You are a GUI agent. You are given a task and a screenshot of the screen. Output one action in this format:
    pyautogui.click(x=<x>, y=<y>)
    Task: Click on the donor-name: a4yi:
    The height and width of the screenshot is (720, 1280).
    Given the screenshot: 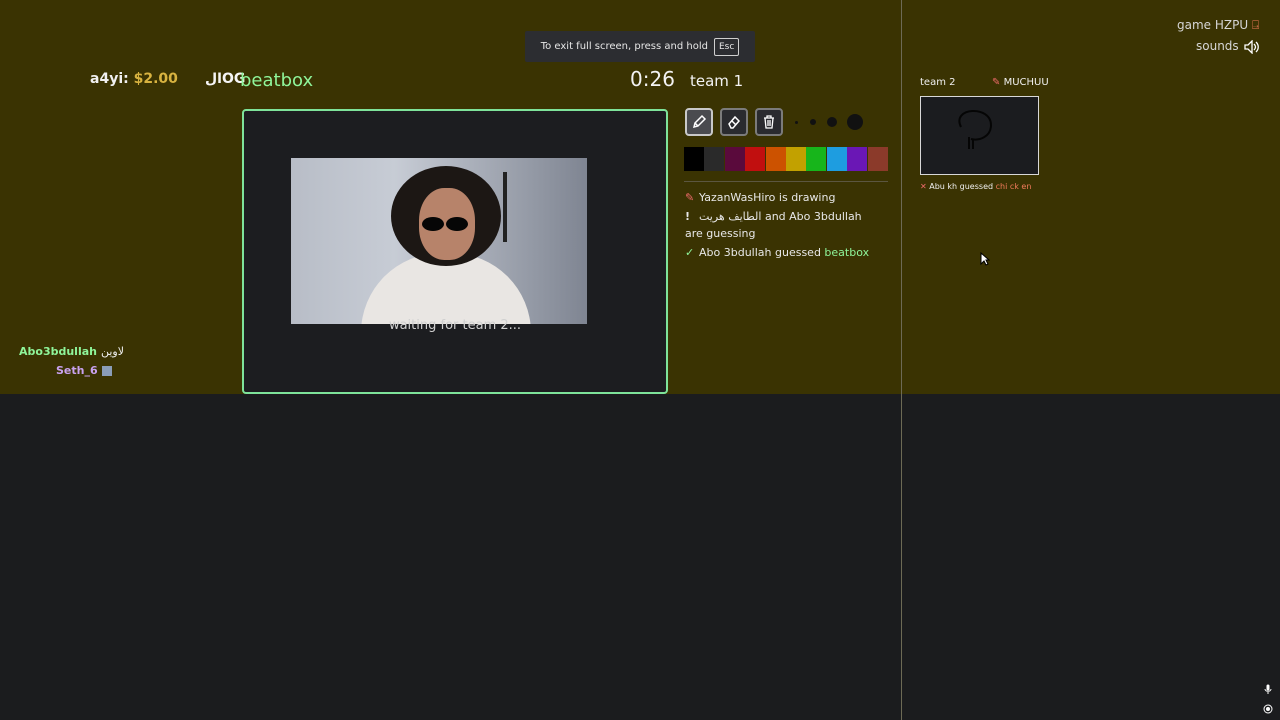 What is the action you would take?
    pyautogui.click(x=109, y=79)
    